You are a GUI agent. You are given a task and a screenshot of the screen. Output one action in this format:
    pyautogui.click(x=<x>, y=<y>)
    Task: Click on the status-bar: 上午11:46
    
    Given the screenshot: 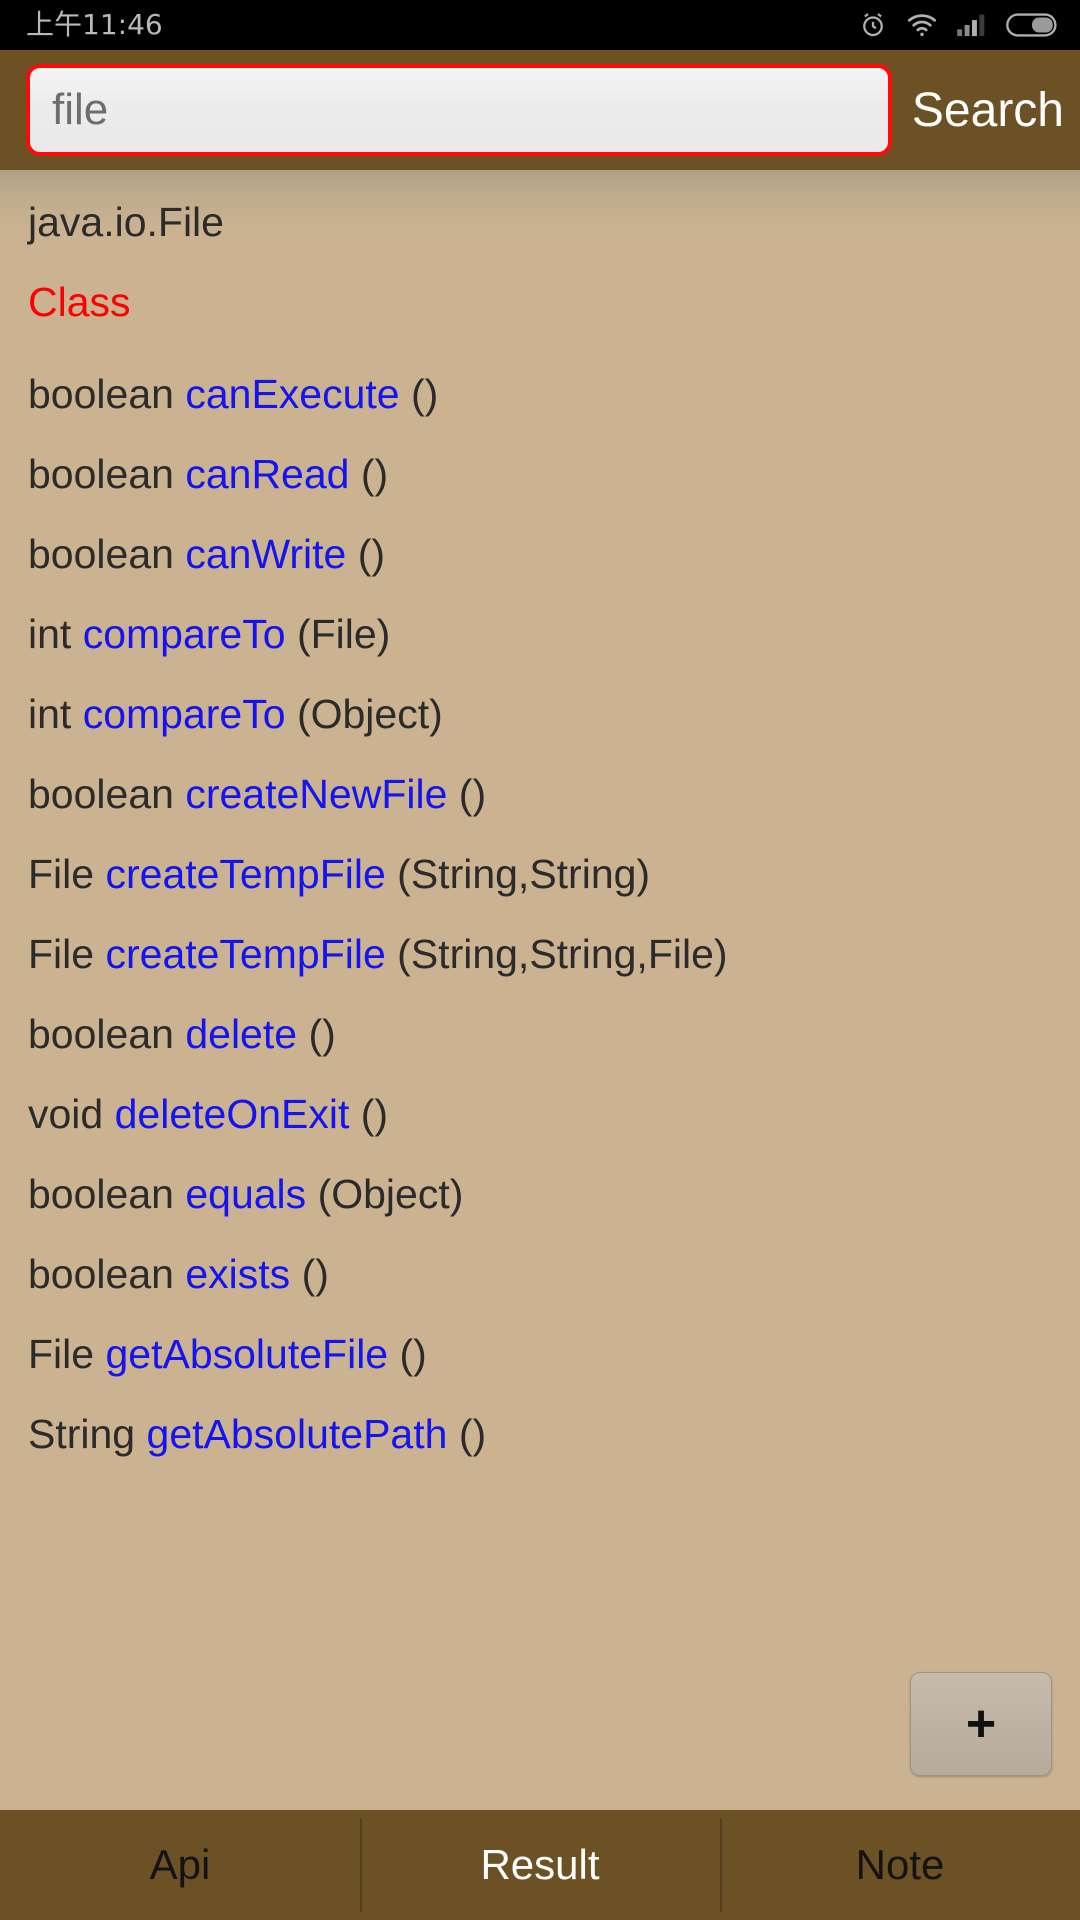 What is the action you would take?
    pyautogui.click(x=540, y=25)
    